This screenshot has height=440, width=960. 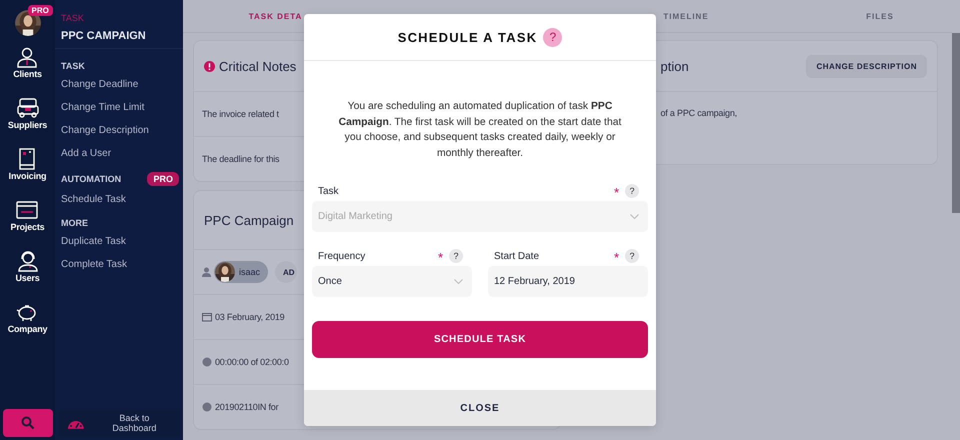 What do you see at coordinates (568, 281) in the screenshot?
I see `date-field: 12 February, 2019` at bounding box center [568, 281].